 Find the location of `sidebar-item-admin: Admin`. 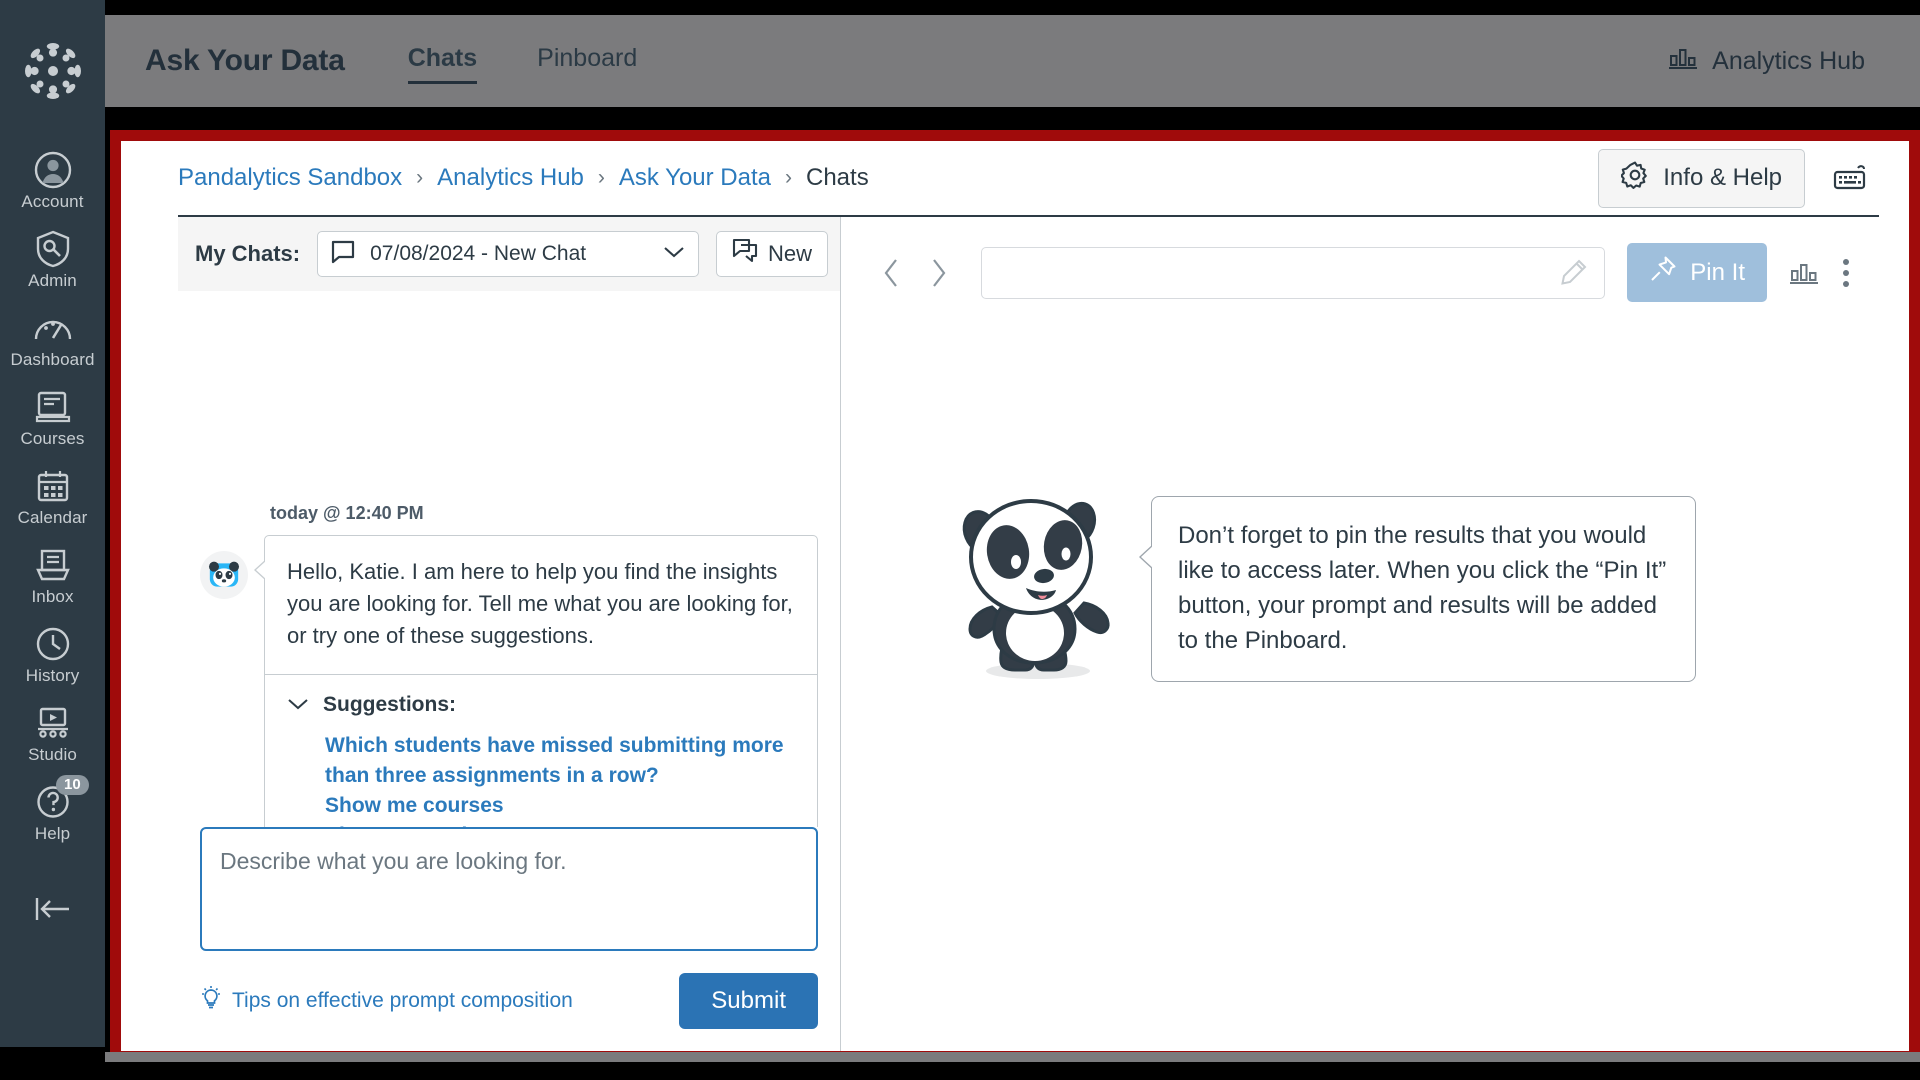

sidebar-item-admin: Admin is located at coordinates (52, 259).